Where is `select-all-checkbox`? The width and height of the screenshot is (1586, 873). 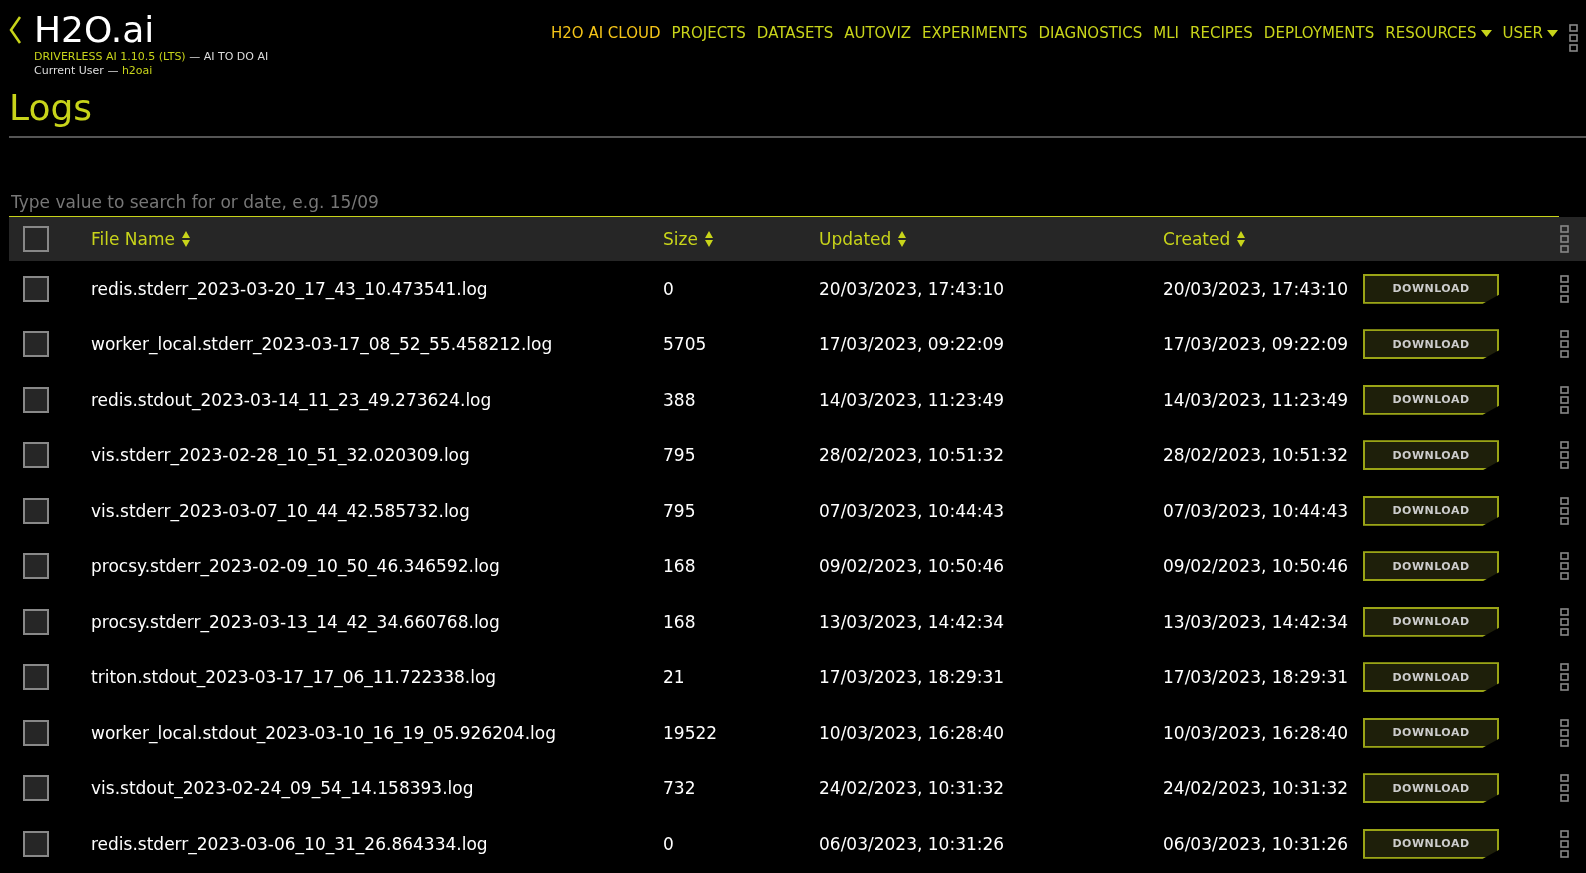 select-all-checkbox is located at coordinates (36, 239).